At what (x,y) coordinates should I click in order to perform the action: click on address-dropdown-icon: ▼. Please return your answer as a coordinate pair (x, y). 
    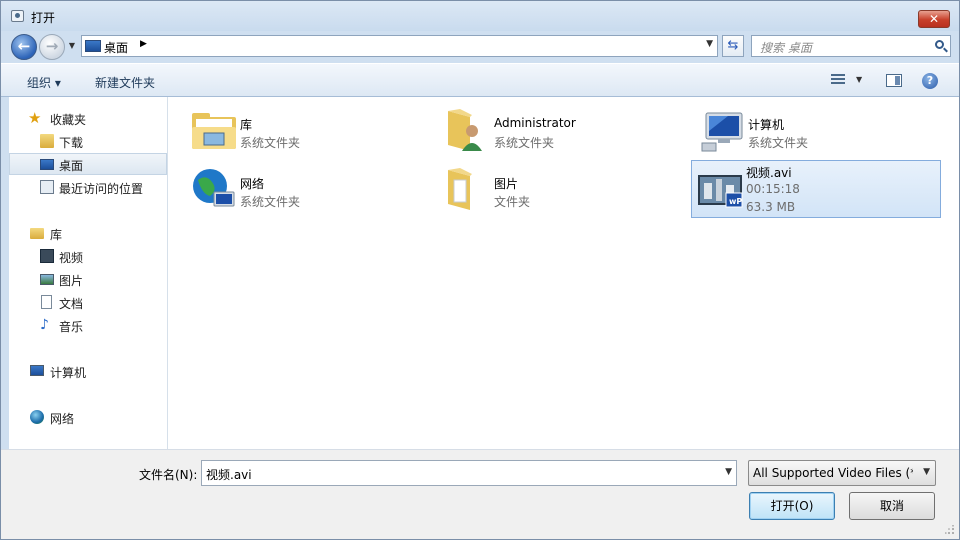
    Looking at the image, I should click on (709, 44).